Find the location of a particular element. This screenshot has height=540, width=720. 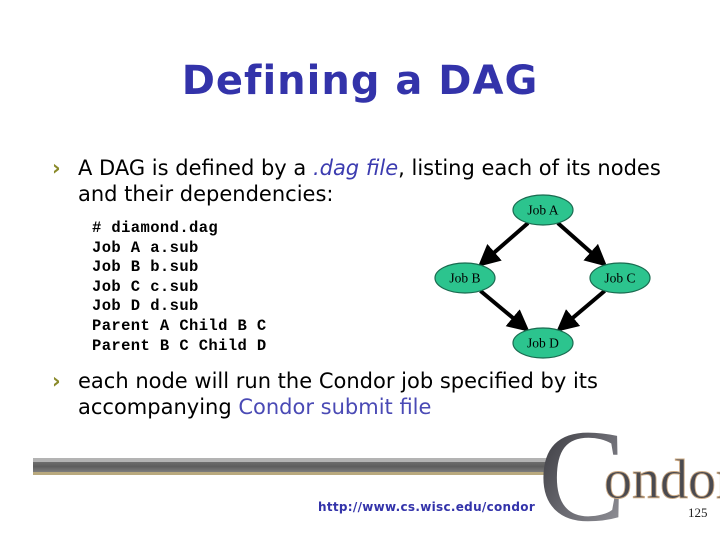

bullet-1-segment-0: A DAG is defined by a is located at coordinates (195, 168).